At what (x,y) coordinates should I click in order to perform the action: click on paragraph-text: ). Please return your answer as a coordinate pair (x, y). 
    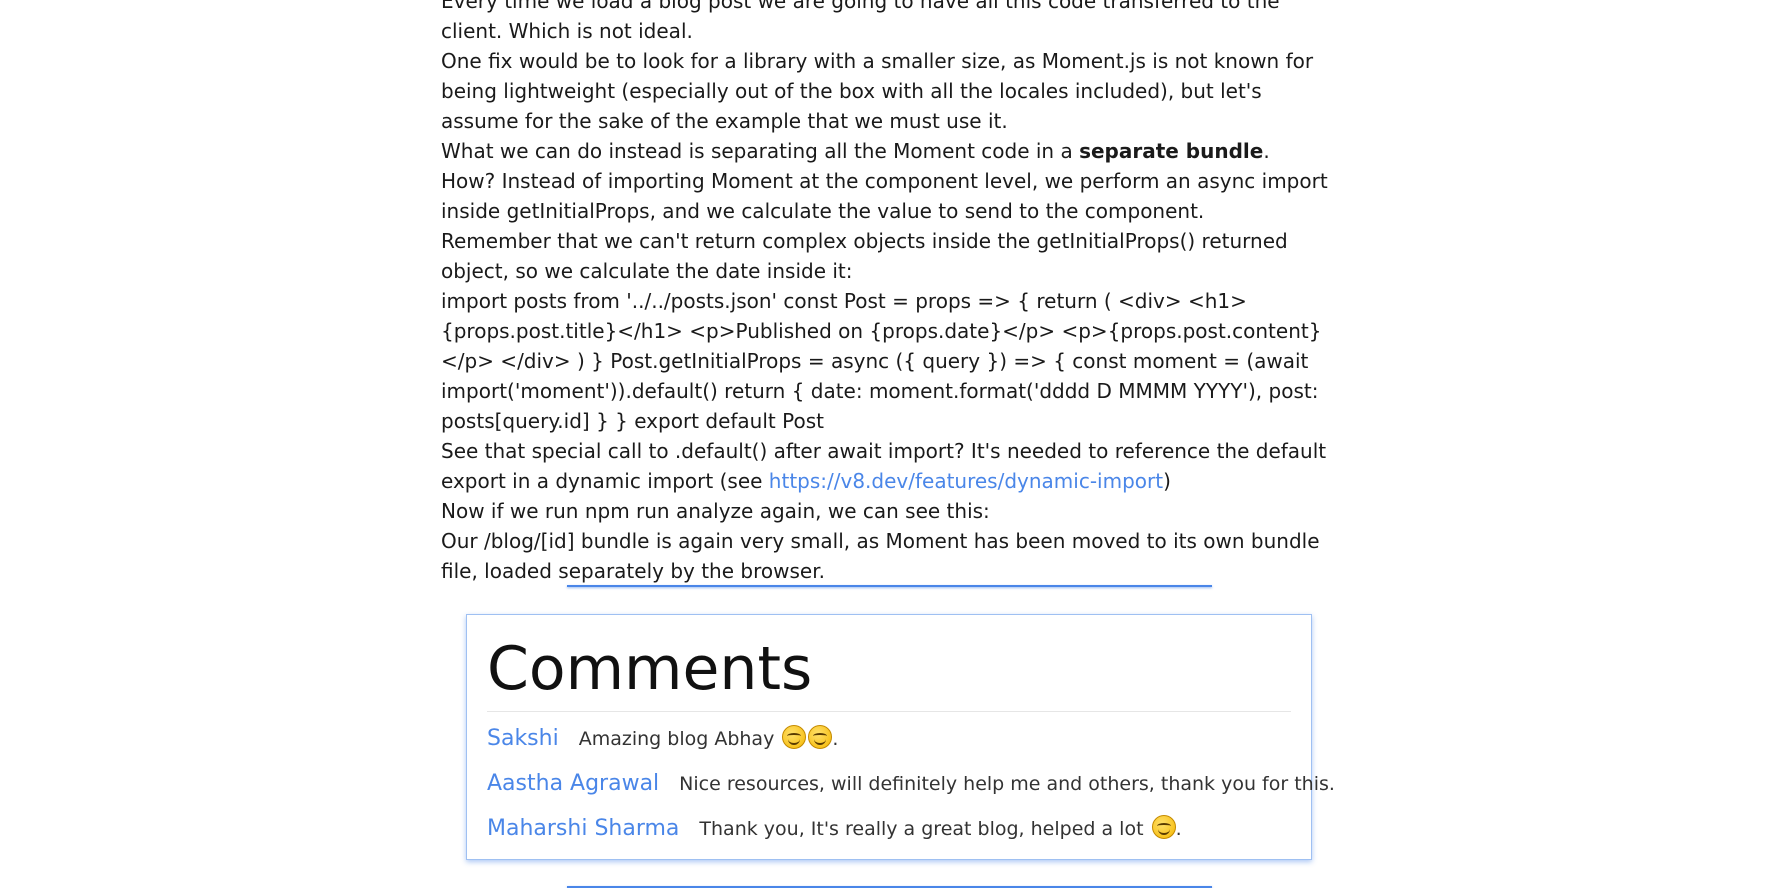
    Looking at the image, I should click on (1167, 481).